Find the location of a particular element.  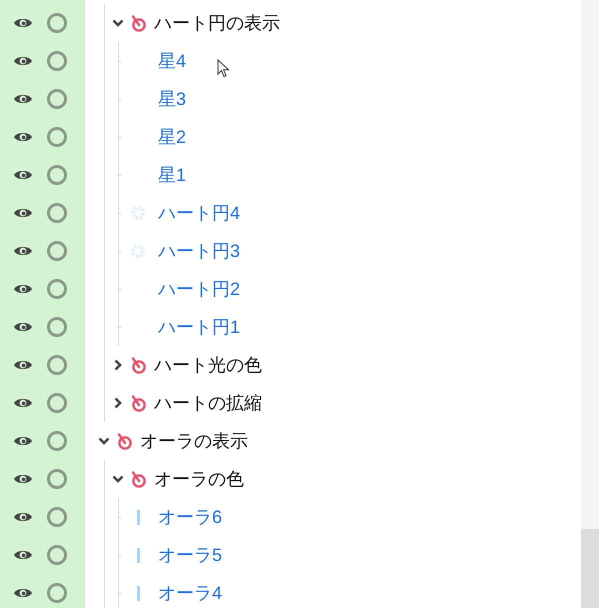

tree-item: 星3 is located at coordinates (172, 99).